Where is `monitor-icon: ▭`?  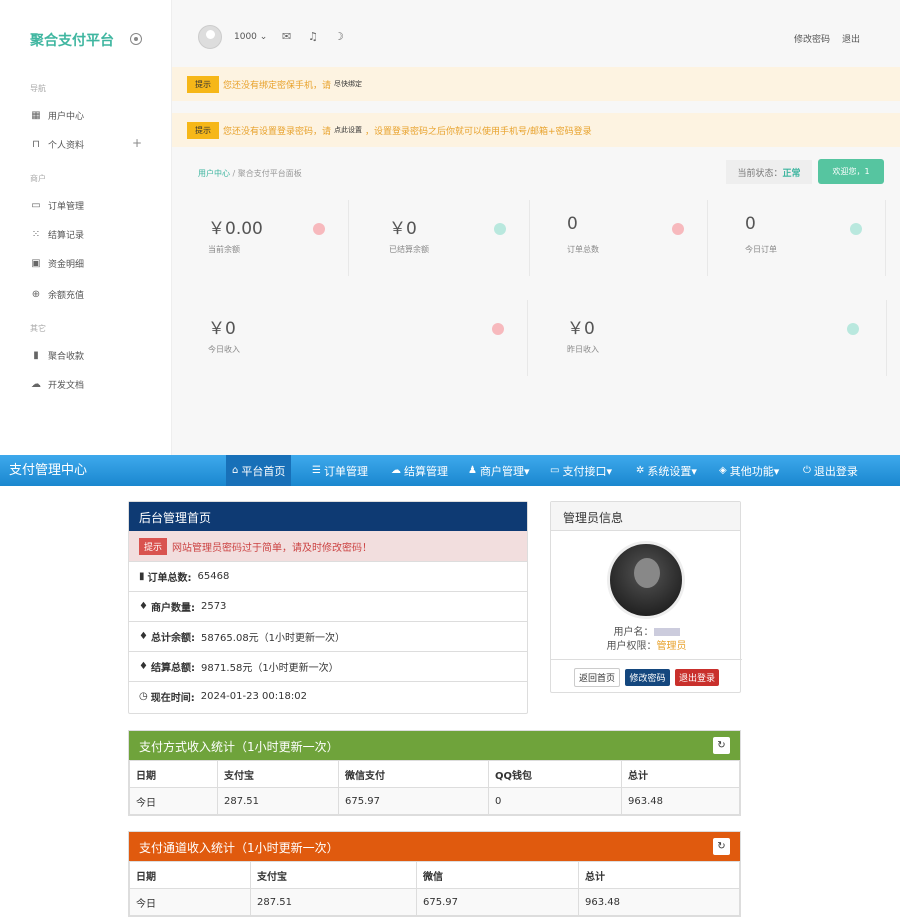
monitor-icon: ▭ is located at coordinates (36, 205).